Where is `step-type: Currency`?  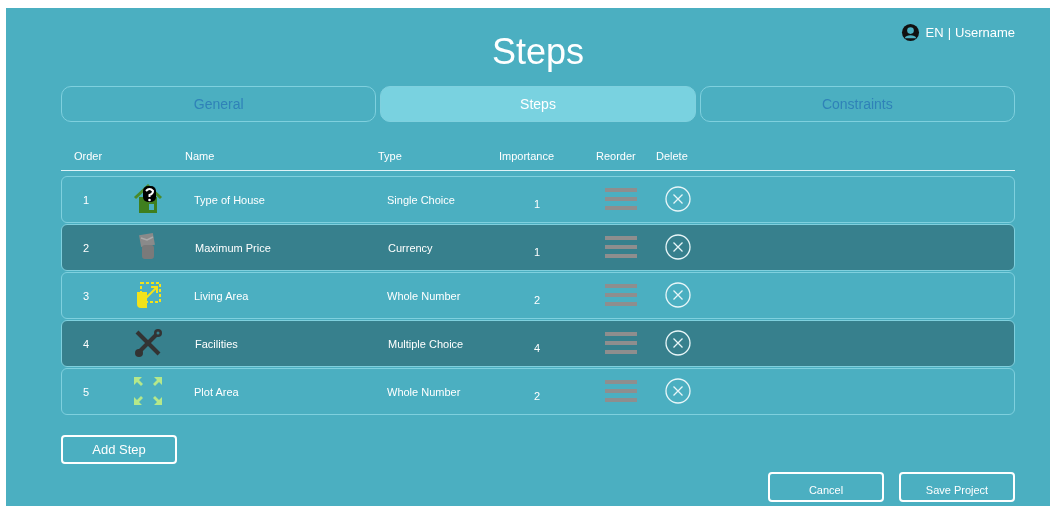
step-type: Currency is located at coordinates (410, 247).